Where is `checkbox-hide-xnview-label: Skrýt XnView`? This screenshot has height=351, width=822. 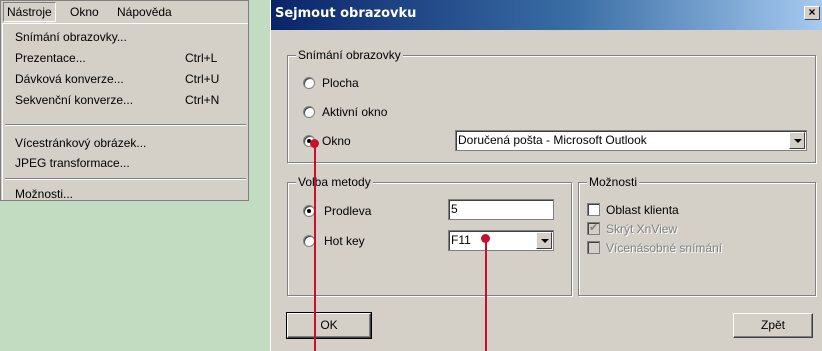 checkbox-hide-xnview-label: Skrýt XnView is located at coordinates (642, 229).